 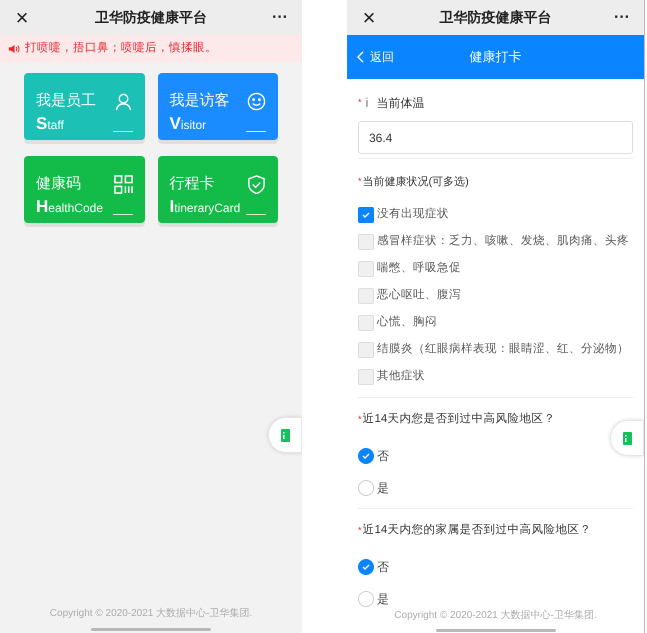 I want to click on tile-subtitle: Visitor, so click(x=188, y=124).